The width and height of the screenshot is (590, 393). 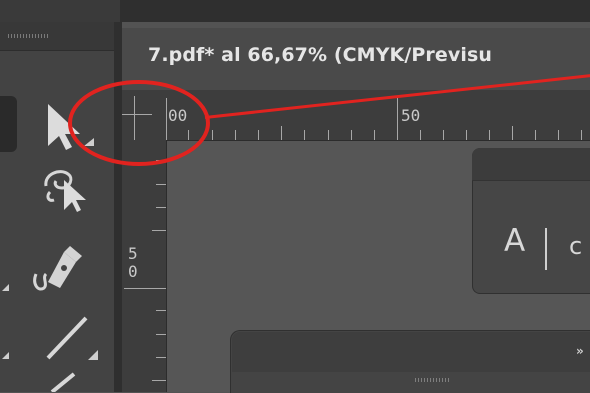 I want to click on line-tool, so click(x=70, y=338).